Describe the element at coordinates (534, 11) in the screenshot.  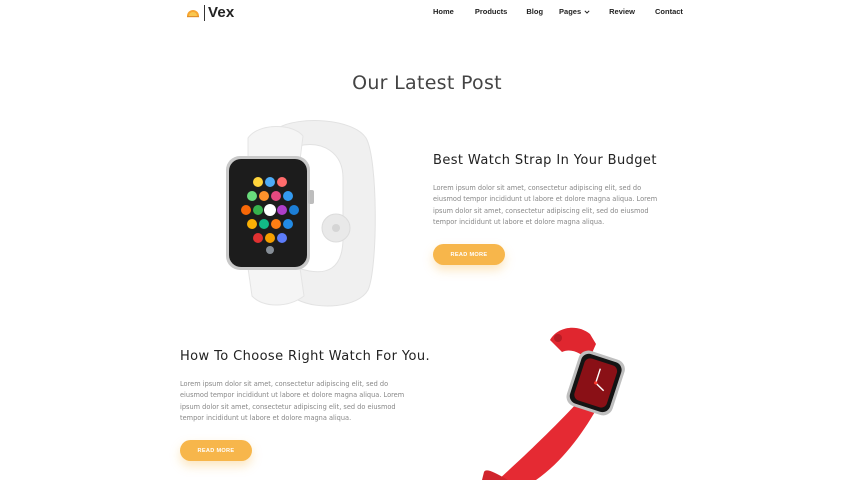
I see `nav-blog: Blog` at that location.